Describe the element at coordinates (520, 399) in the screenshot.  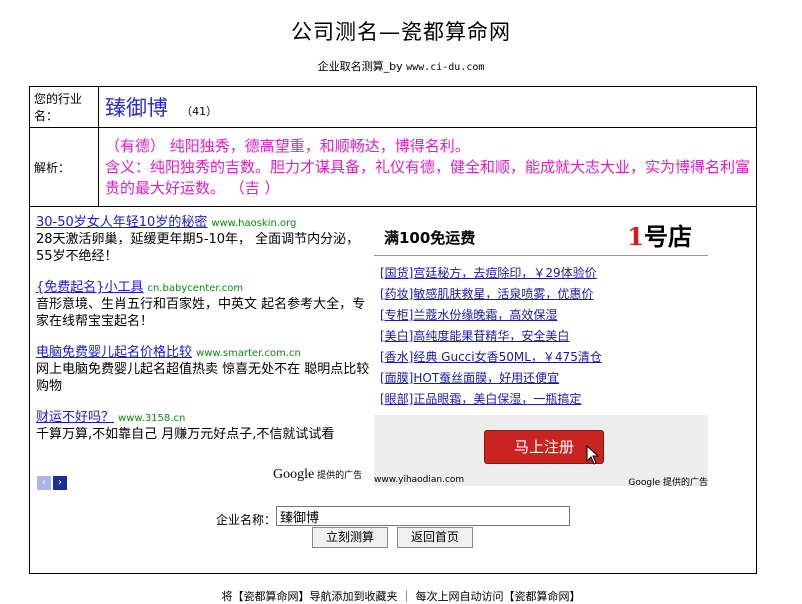
I see `banner-link: [眼部]正品眼霜，美白保湿，一瓶搞定` at that location.